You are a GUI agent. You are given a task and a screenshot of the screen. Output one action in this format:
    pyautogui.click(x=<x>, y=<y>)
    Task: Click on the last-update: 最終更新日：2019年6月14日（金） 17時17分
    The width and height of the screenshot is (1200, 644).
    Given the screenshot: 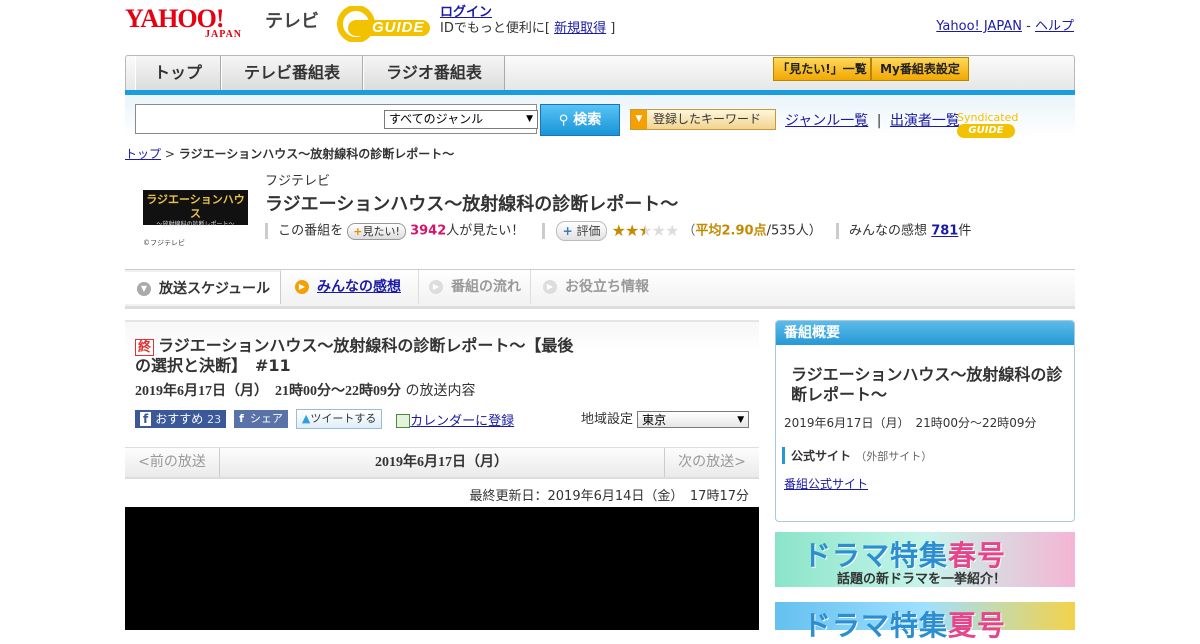 What is the action you would take?
    pyautogui.click(x=609, y=496)
    